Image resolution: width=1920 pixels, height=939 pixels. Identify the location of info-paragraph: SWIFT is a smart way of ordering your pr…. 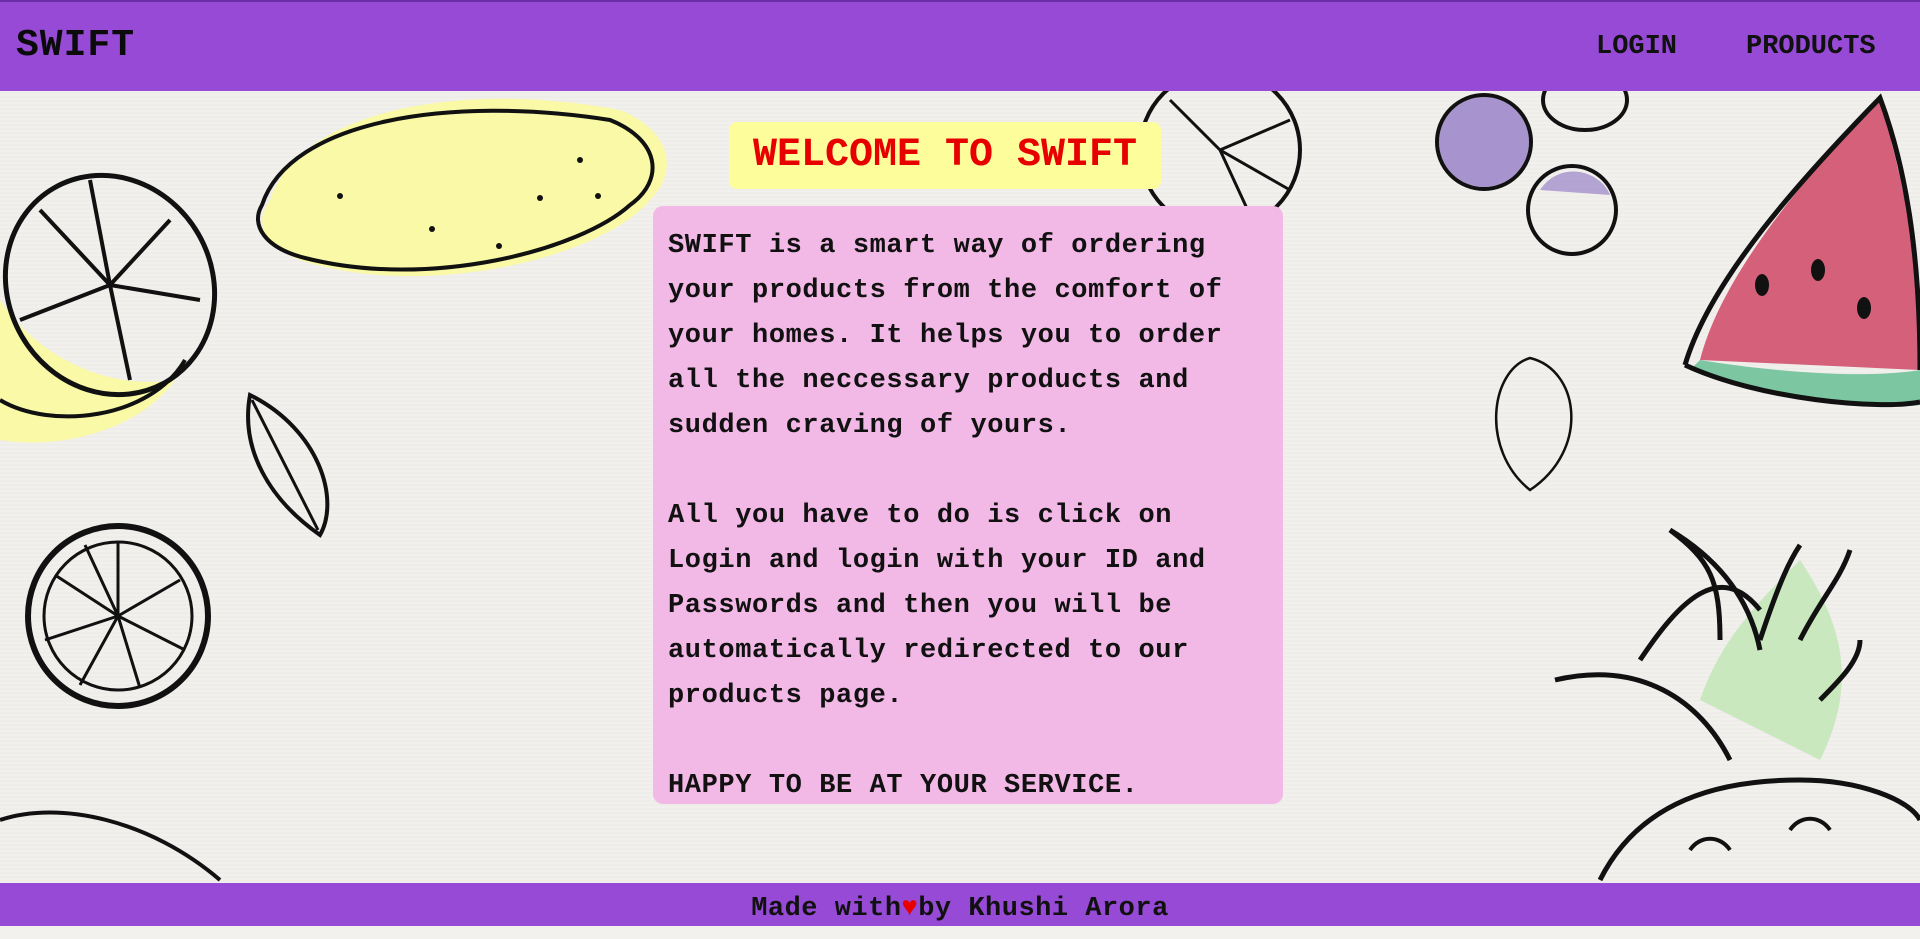
(945, 336).